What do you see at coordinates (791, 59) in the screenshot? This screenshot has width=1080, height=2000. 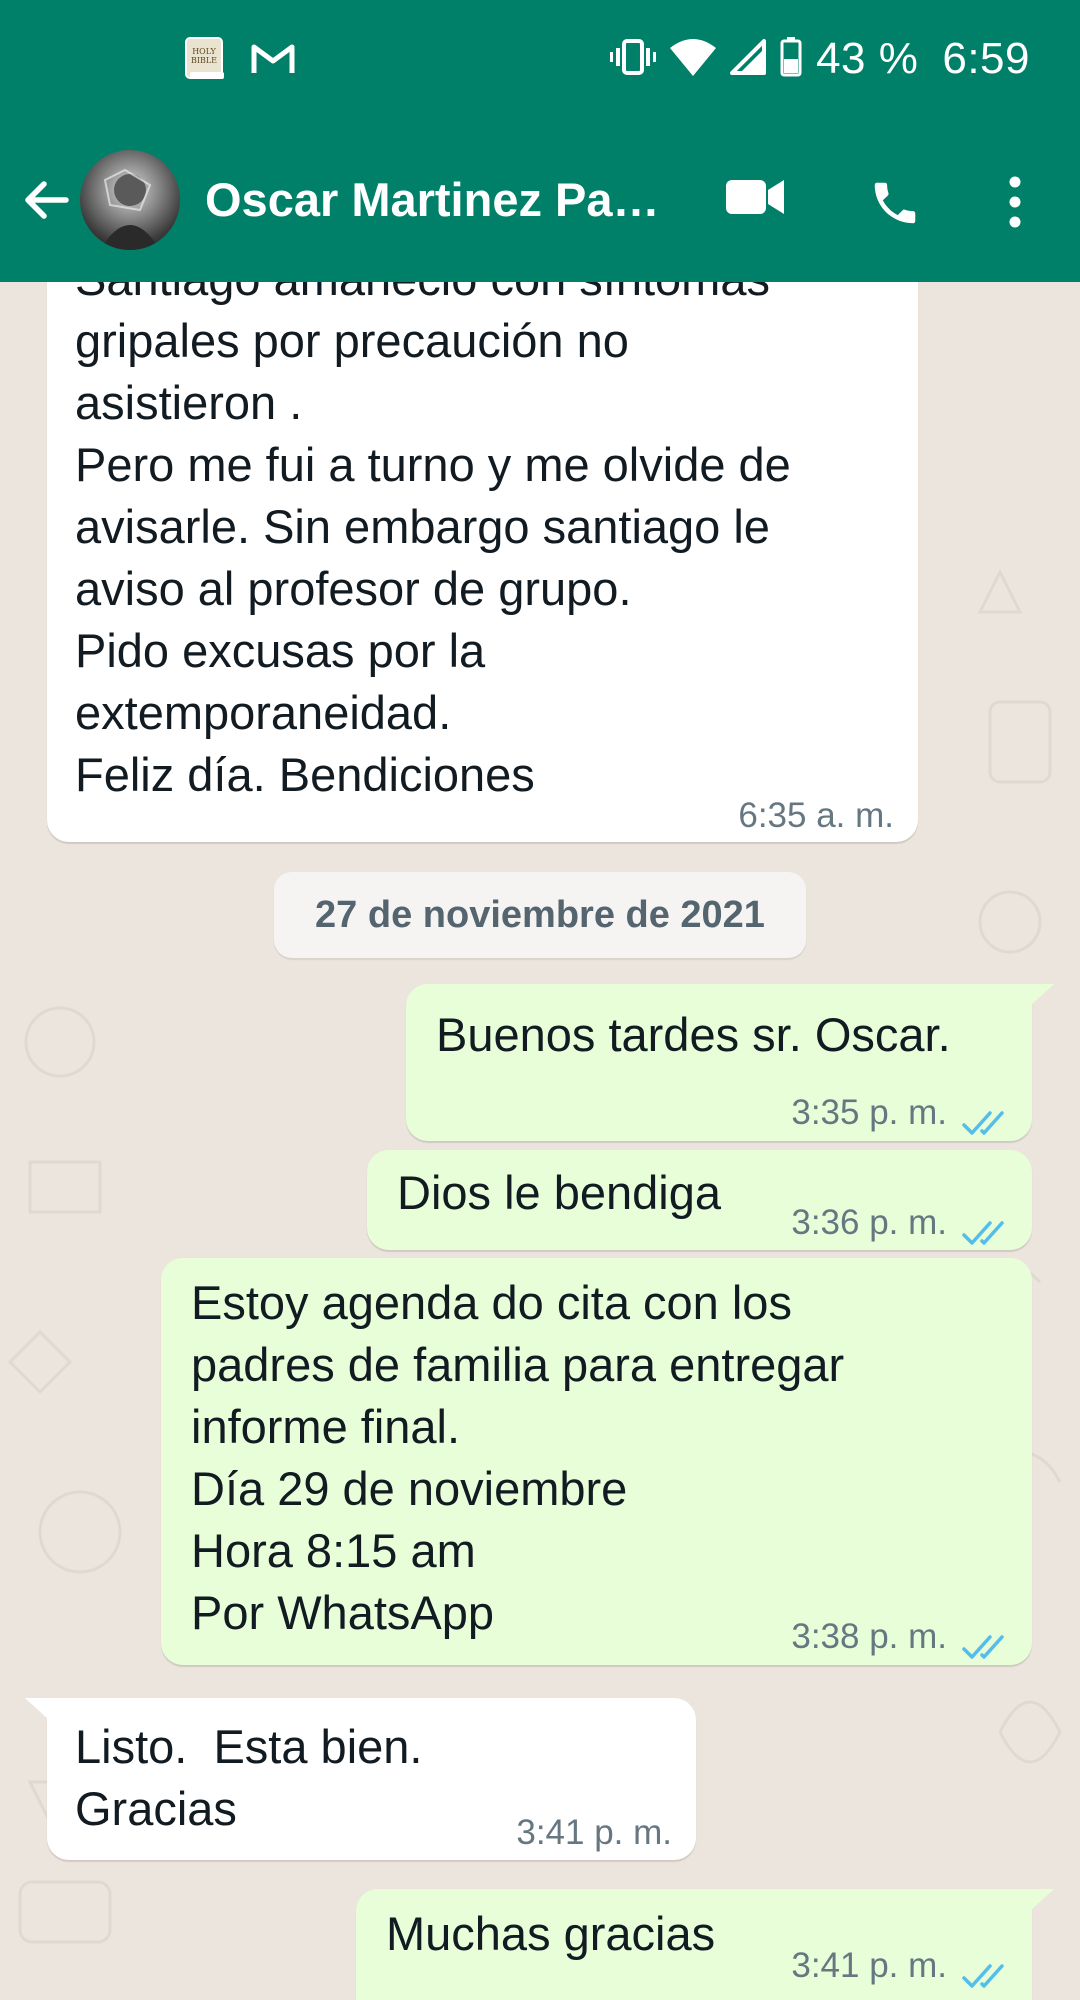 I see `battery-icon` at bounding box center [791, 59].